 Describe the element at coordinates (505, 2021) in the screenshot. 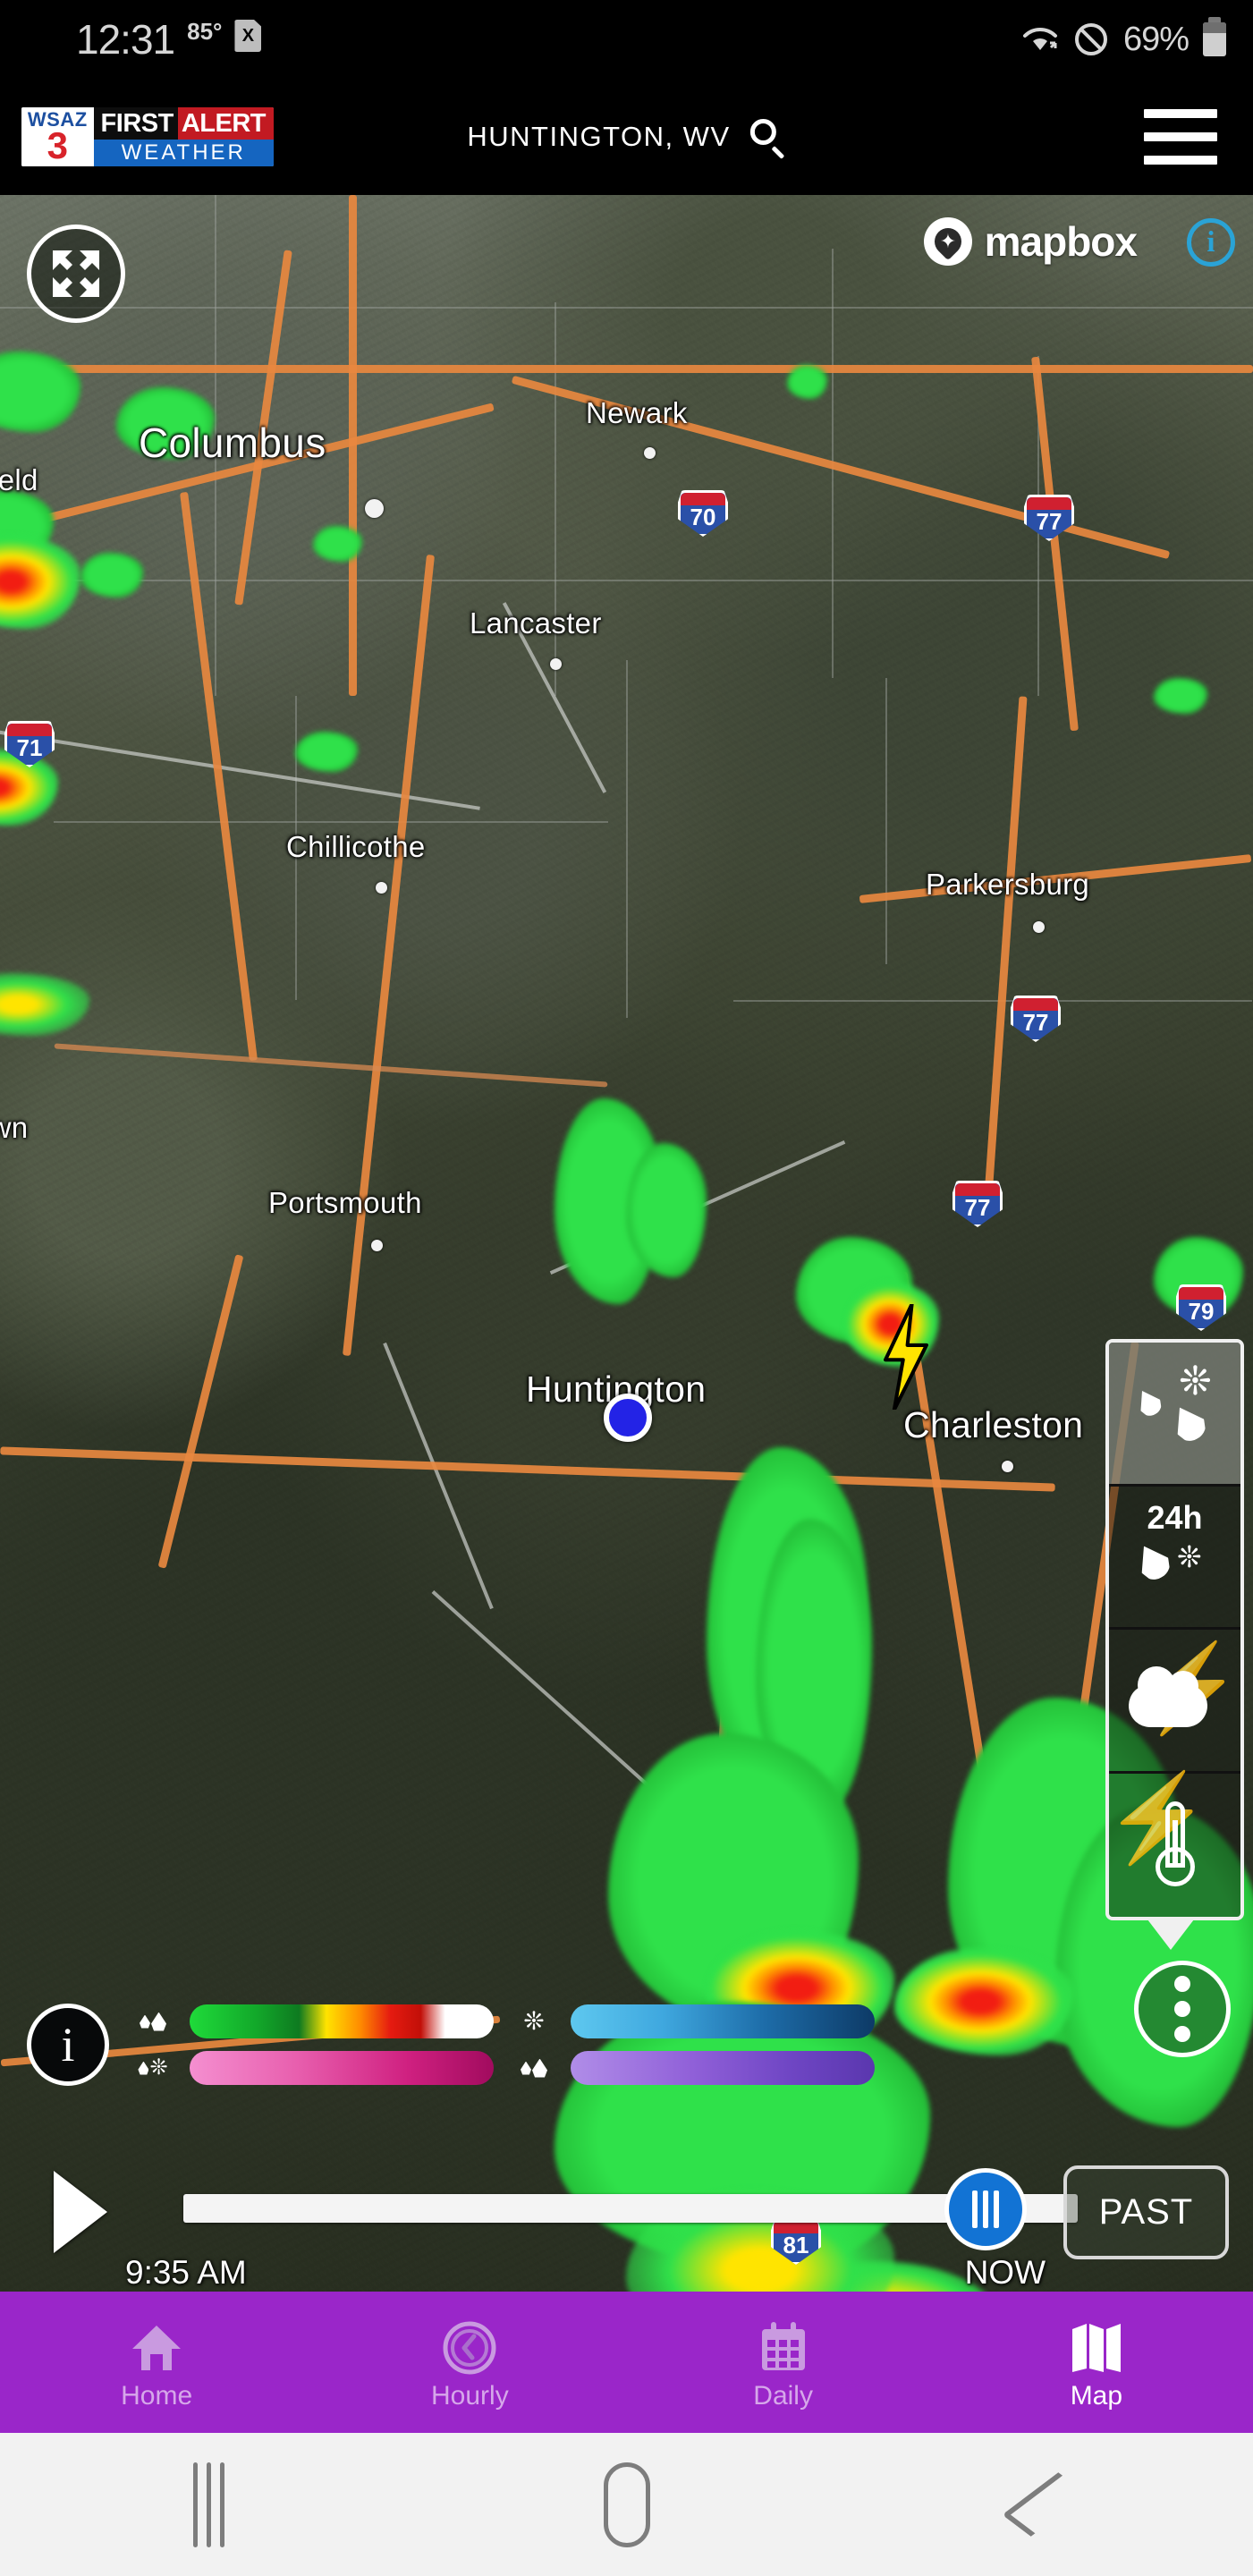

I see `legend-row-top: ❊` at that location.